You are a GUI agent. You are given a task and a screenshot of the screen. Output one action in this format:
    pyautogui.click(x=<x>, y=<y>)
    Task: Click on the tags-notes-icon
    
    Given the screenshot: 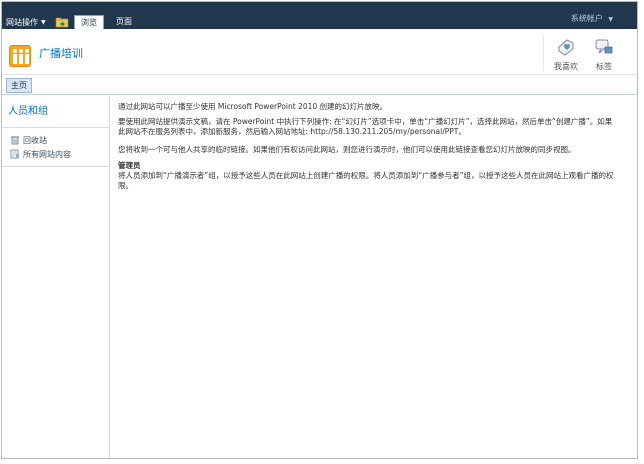 What is the action you would take?
    pyautogui.click(x=604, y=46)
    